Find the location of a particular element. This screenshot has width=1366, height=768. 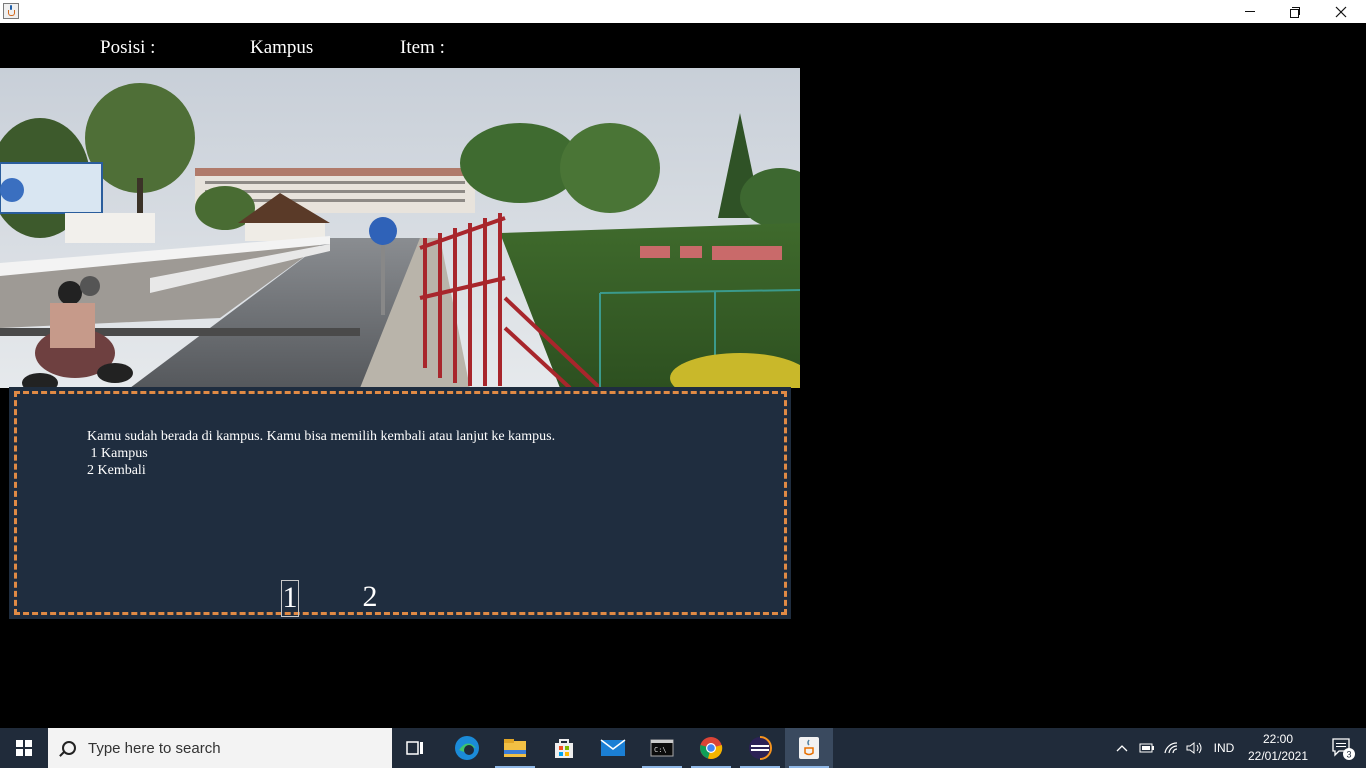

search-box: Type here to search is located at coordinates (220, 748).